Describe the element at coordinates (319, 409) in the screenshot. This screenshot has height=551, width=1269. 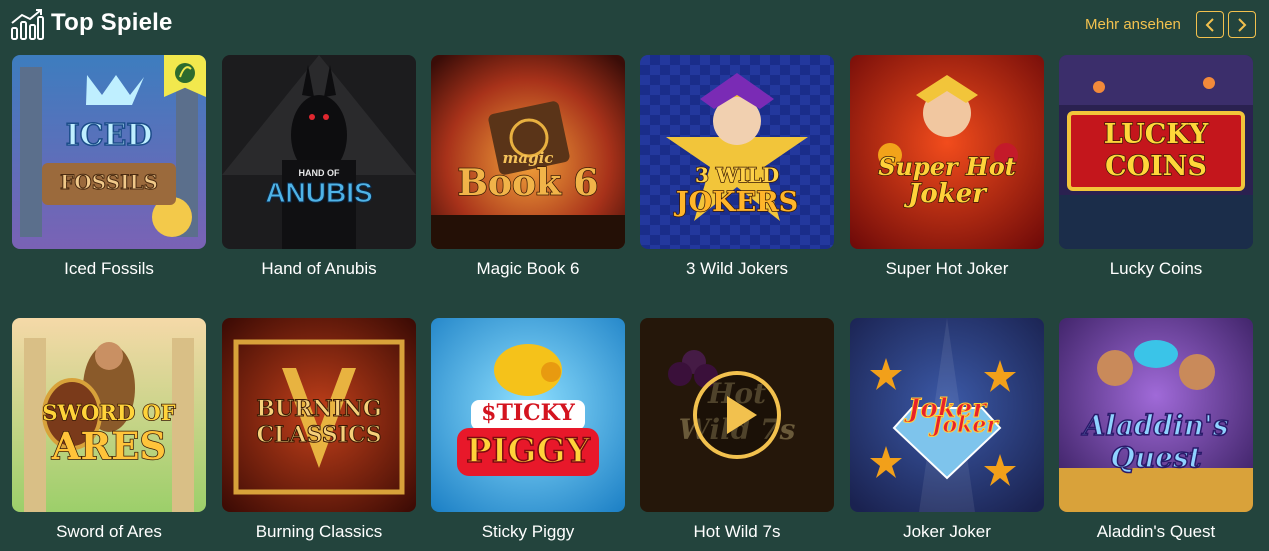
I see `game-art-title: BURNING` at that location.